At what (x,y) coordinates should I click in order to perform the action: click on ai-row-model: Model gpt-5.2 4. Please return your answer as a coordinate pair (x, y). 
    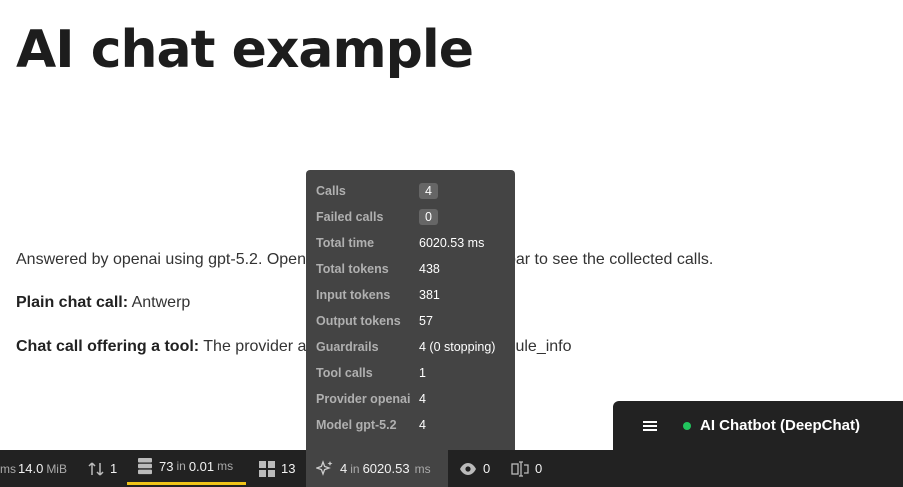
    Looking at the image, I should click on (412, 425).